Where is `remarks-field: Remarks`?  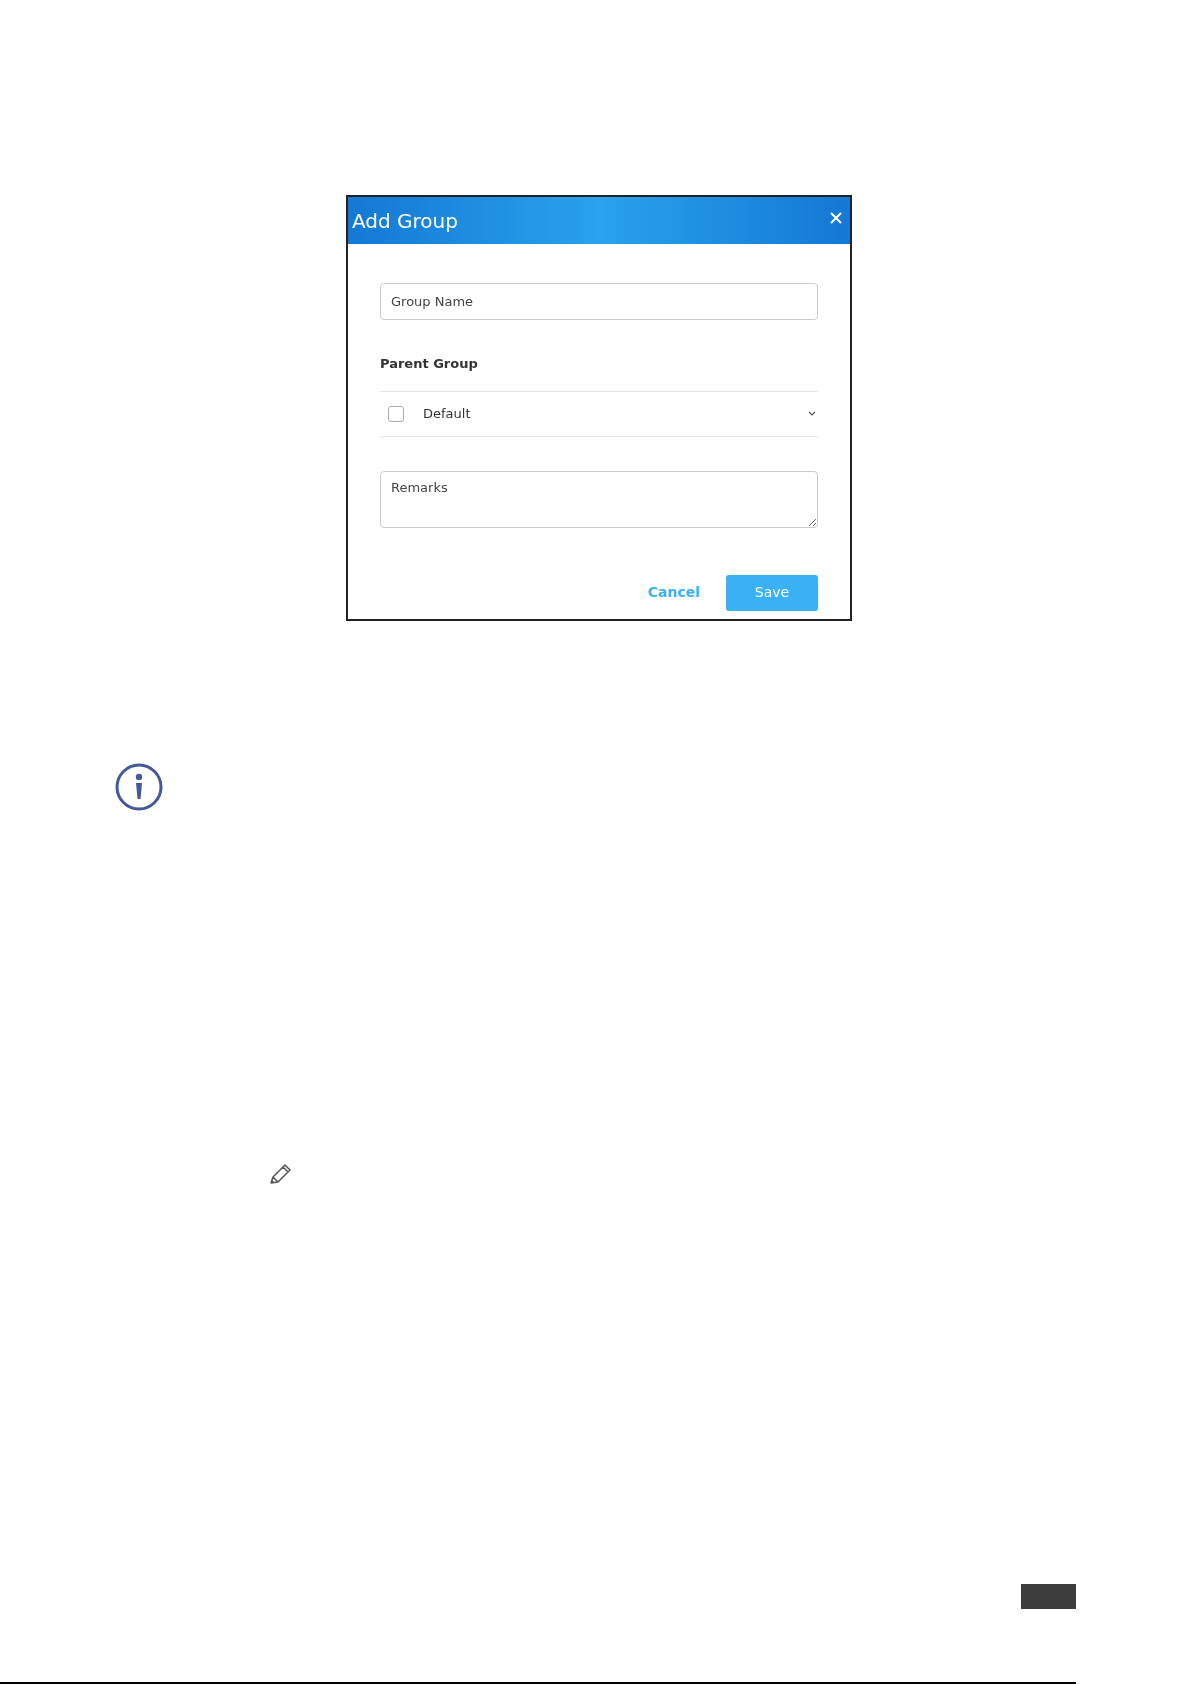 remarks-field: Remarks is located at coordinates (599, 499).